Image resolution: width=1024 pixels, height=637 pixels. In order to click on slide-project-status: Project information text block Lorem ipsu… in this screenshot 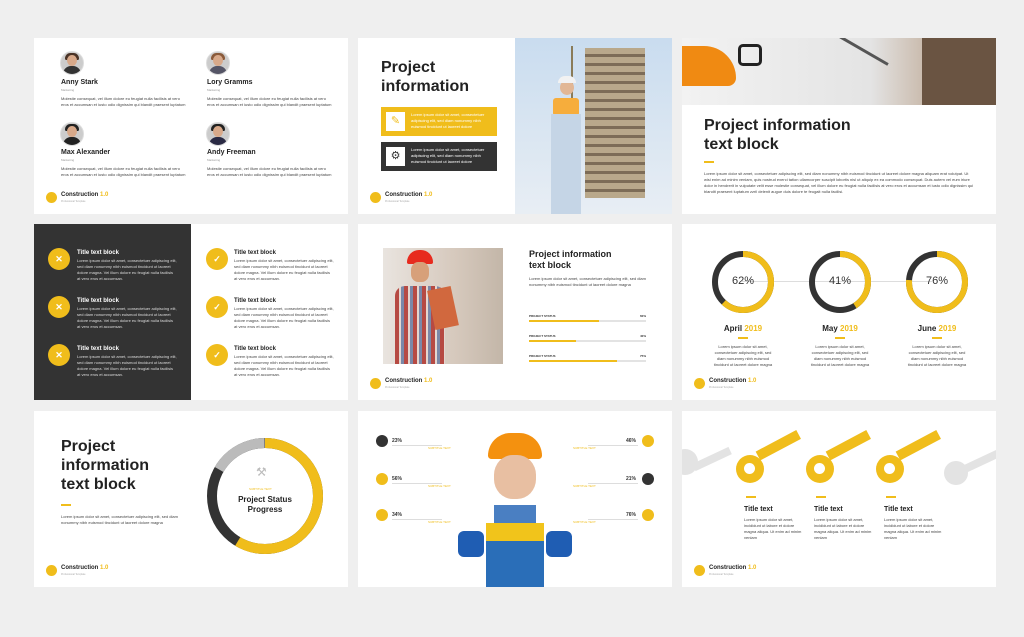, I will do `click(515, 312)`.